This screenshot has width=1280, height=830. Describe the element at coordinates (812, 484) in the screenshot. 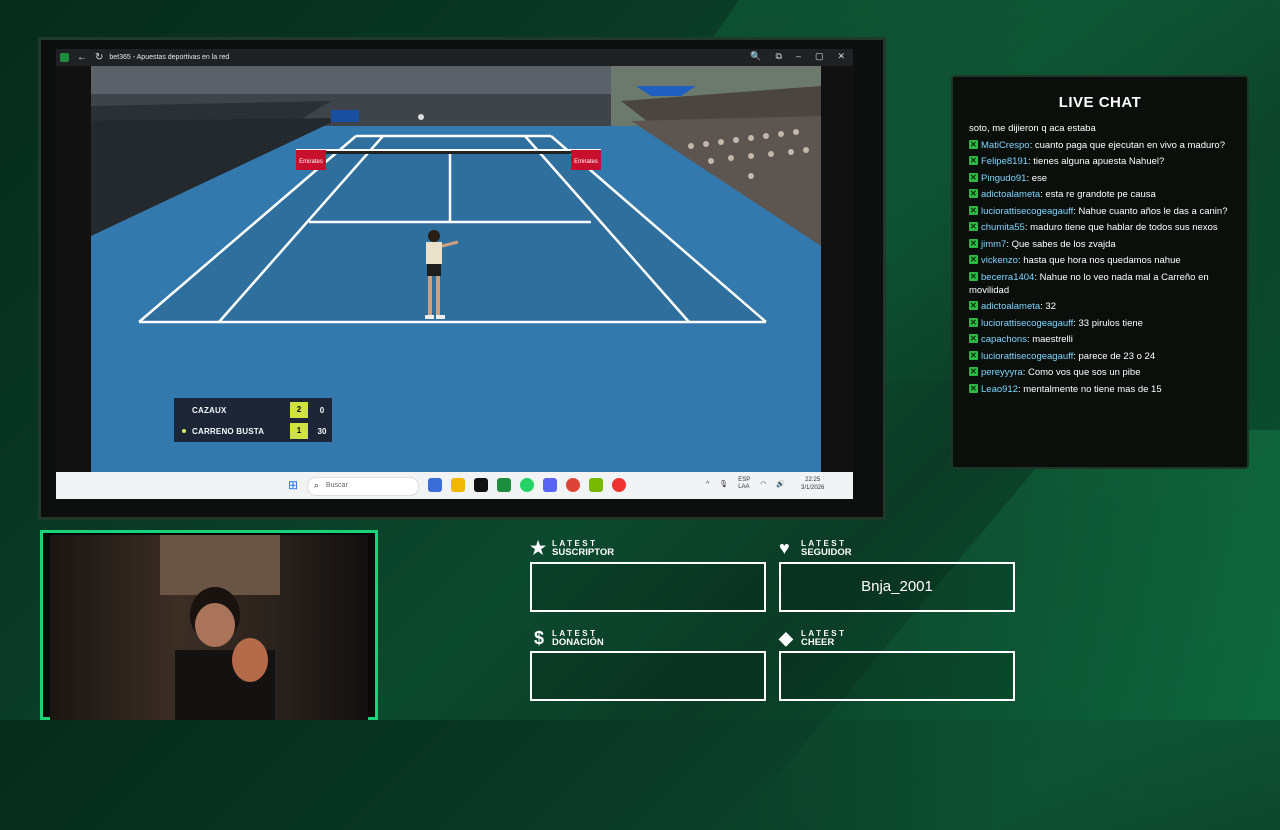

I see `taskbar-clock: 22:25 3/1/2026` at that location.